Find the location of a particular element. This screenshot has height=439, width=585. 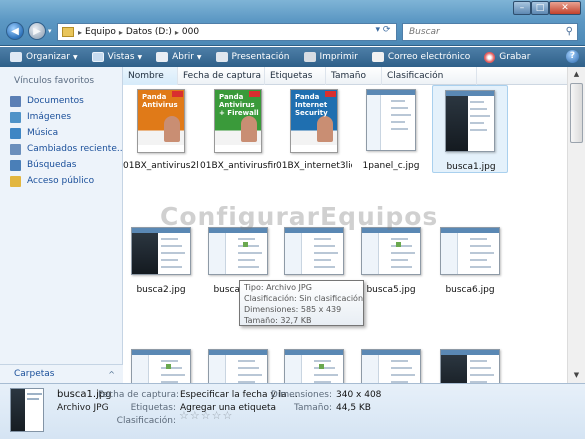

breadcrumb-datos: Datos (D:) is located at coordinates (149, 32).